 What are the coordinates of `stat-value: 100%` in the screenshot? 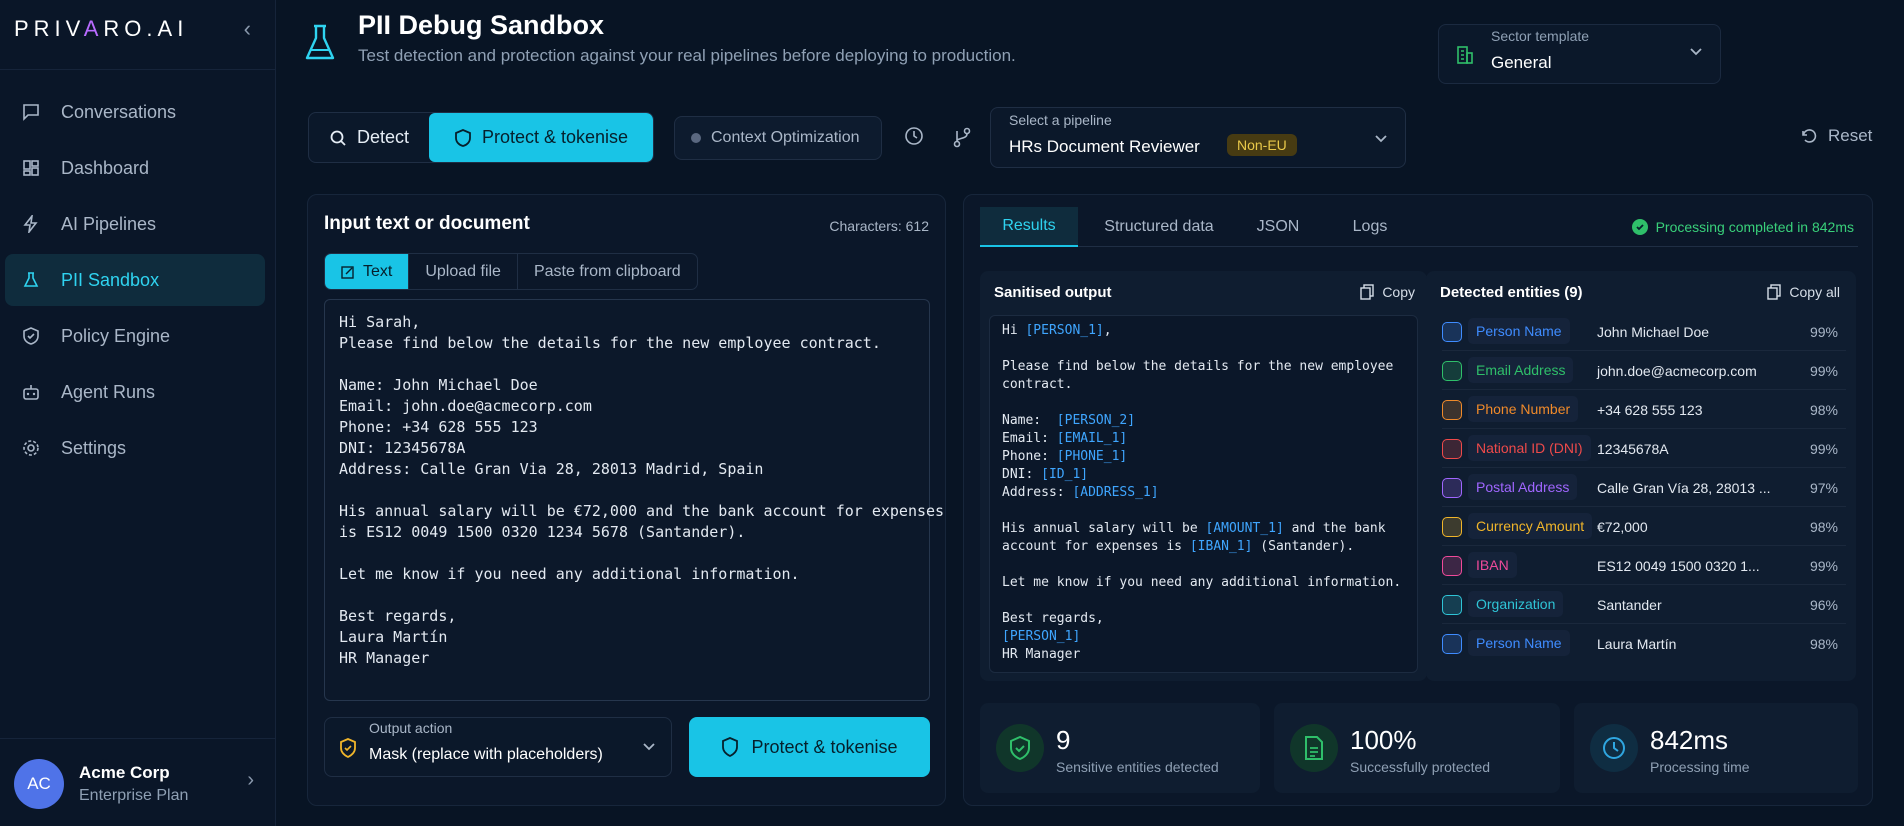 It's located at (1383, 740).